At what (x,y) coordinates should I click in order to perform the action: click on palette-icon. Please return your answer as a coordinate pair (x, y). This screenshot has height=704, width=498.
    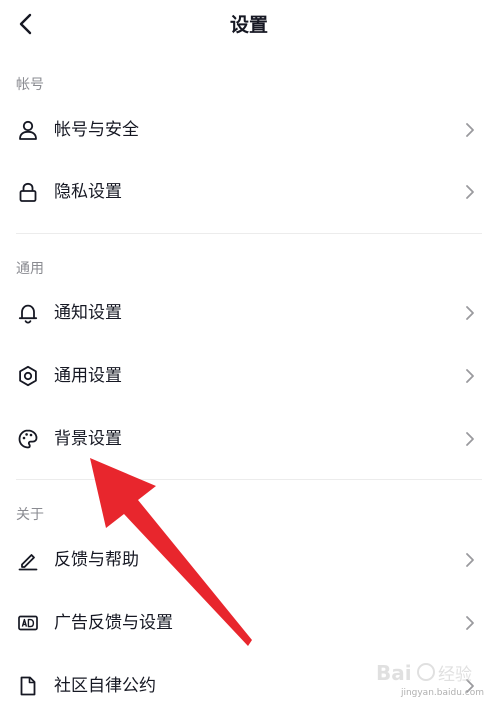
    Looking at the image, I should click on (28, 439).